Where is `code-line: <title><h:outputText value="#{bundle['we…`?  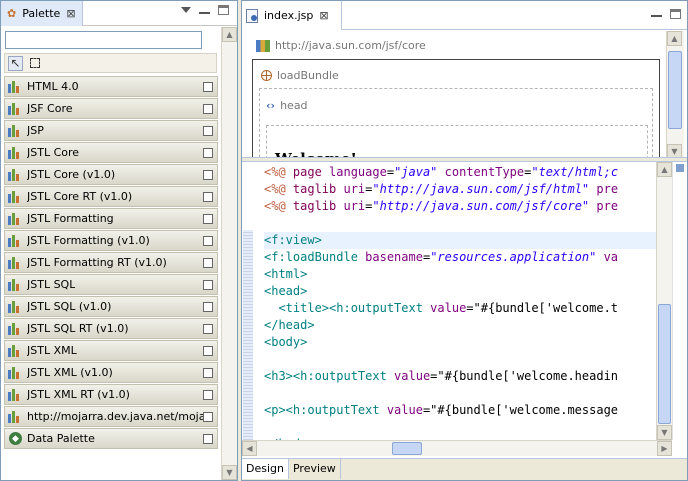 code-line: <title><h:outputText value="#{bundle['we… is located at coordinates (460, 308).